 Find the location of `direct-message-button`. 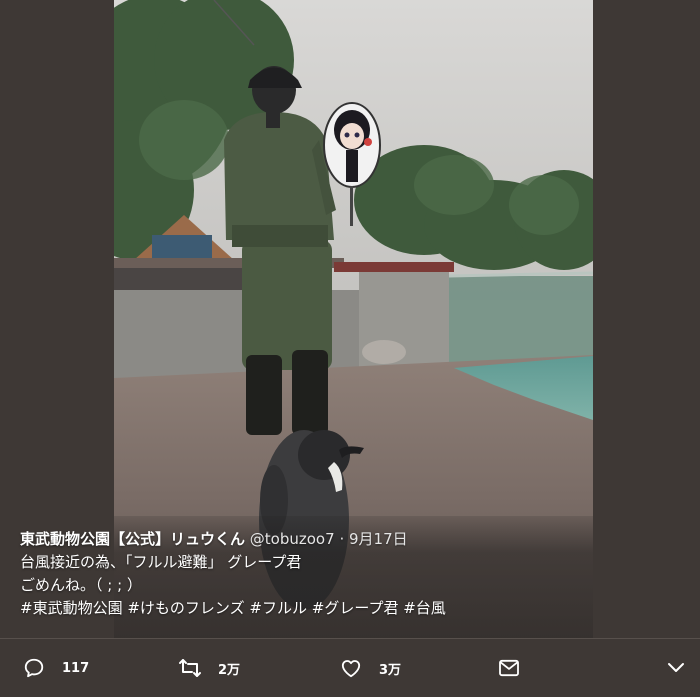

direct-message-button is located at coordinates (509, 668).